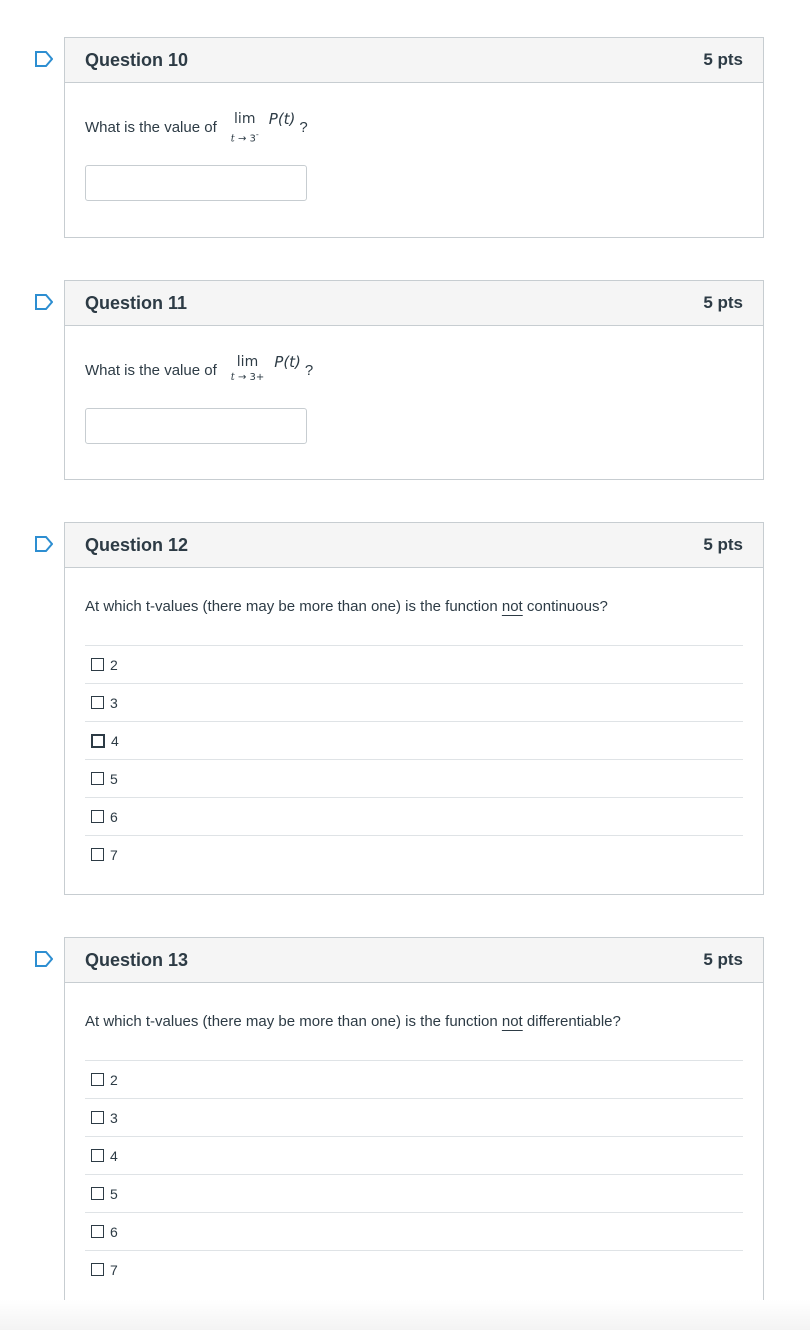 The width and height of the screenshot is (810, 1330). Describe the element at coordinates (414, 60) in the screenshot. I see `question-10-header: Question 10 5 pts` at that location.